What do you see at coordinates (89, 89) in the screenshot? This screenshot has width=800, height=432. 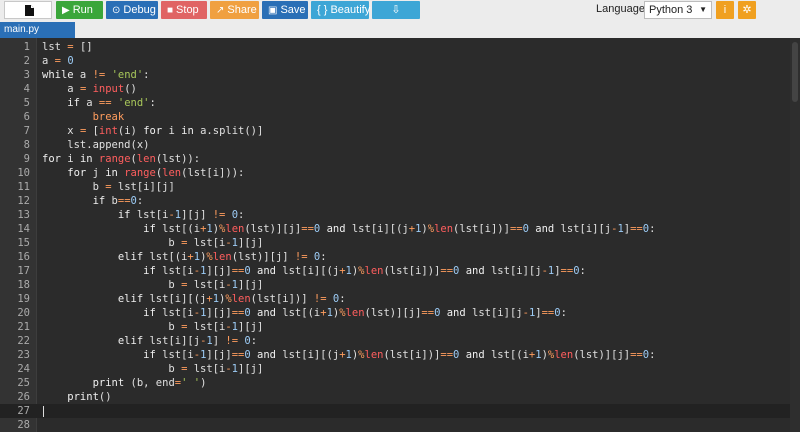 I see `code-text: a = input()` at bounding box center [89, 89].